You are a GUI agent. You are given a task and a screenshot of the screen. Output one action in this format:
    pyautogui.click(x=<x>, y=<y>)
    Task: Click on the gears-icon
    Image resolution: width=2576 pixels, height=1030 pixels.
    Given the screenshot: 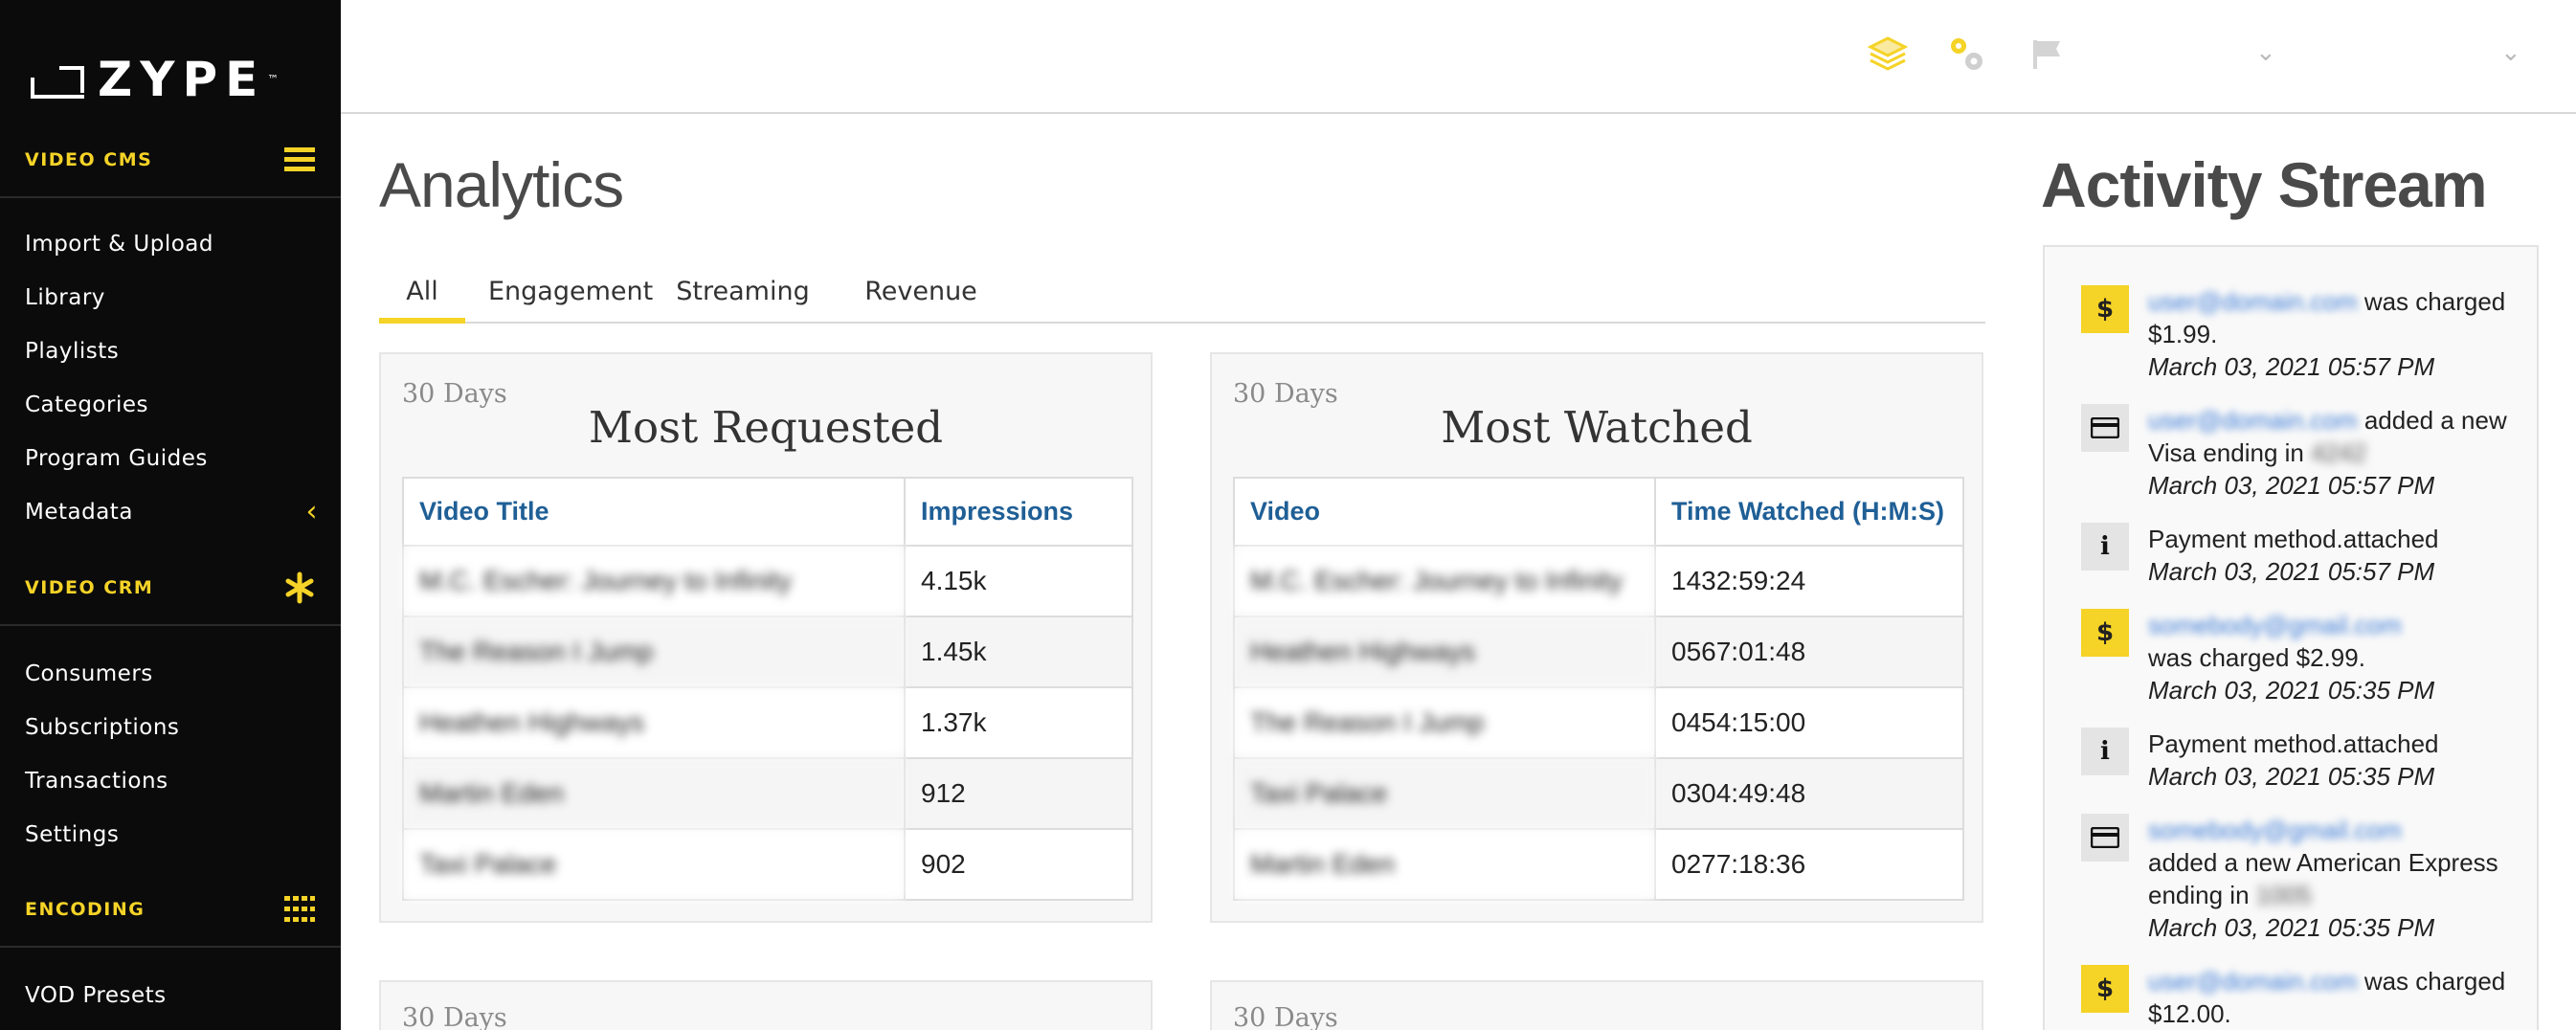 What is the action you would take?
    pyautogui.click(x=1966, y=54)
    